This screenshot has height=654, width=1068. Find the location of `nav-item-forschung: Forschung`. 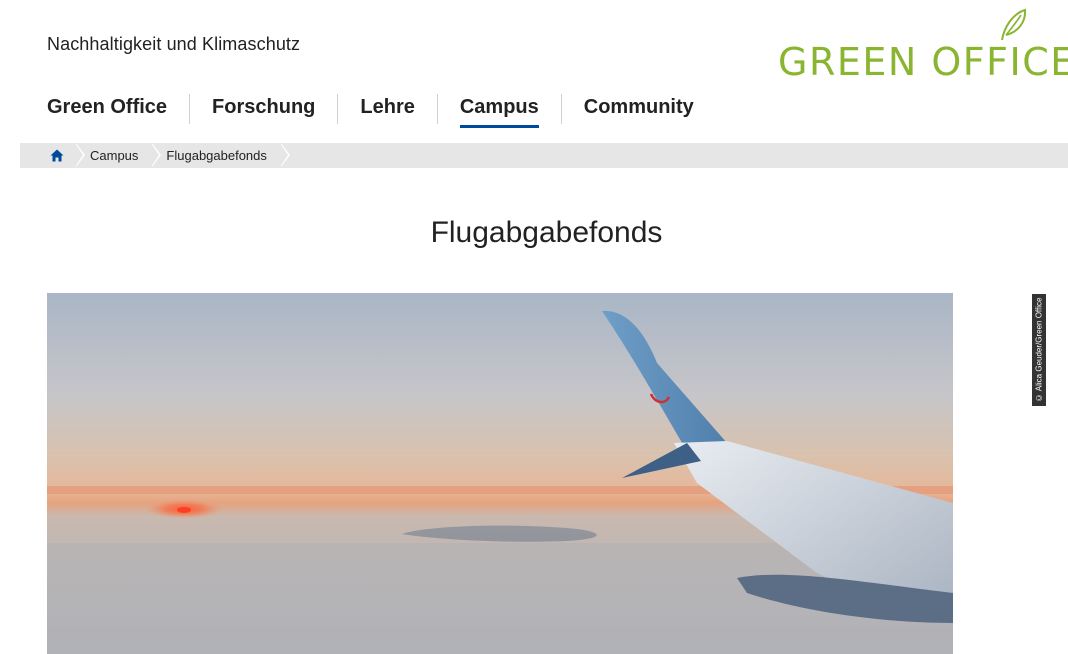

nav-item-forschung: Forschung is located at coordinates (263, 109).